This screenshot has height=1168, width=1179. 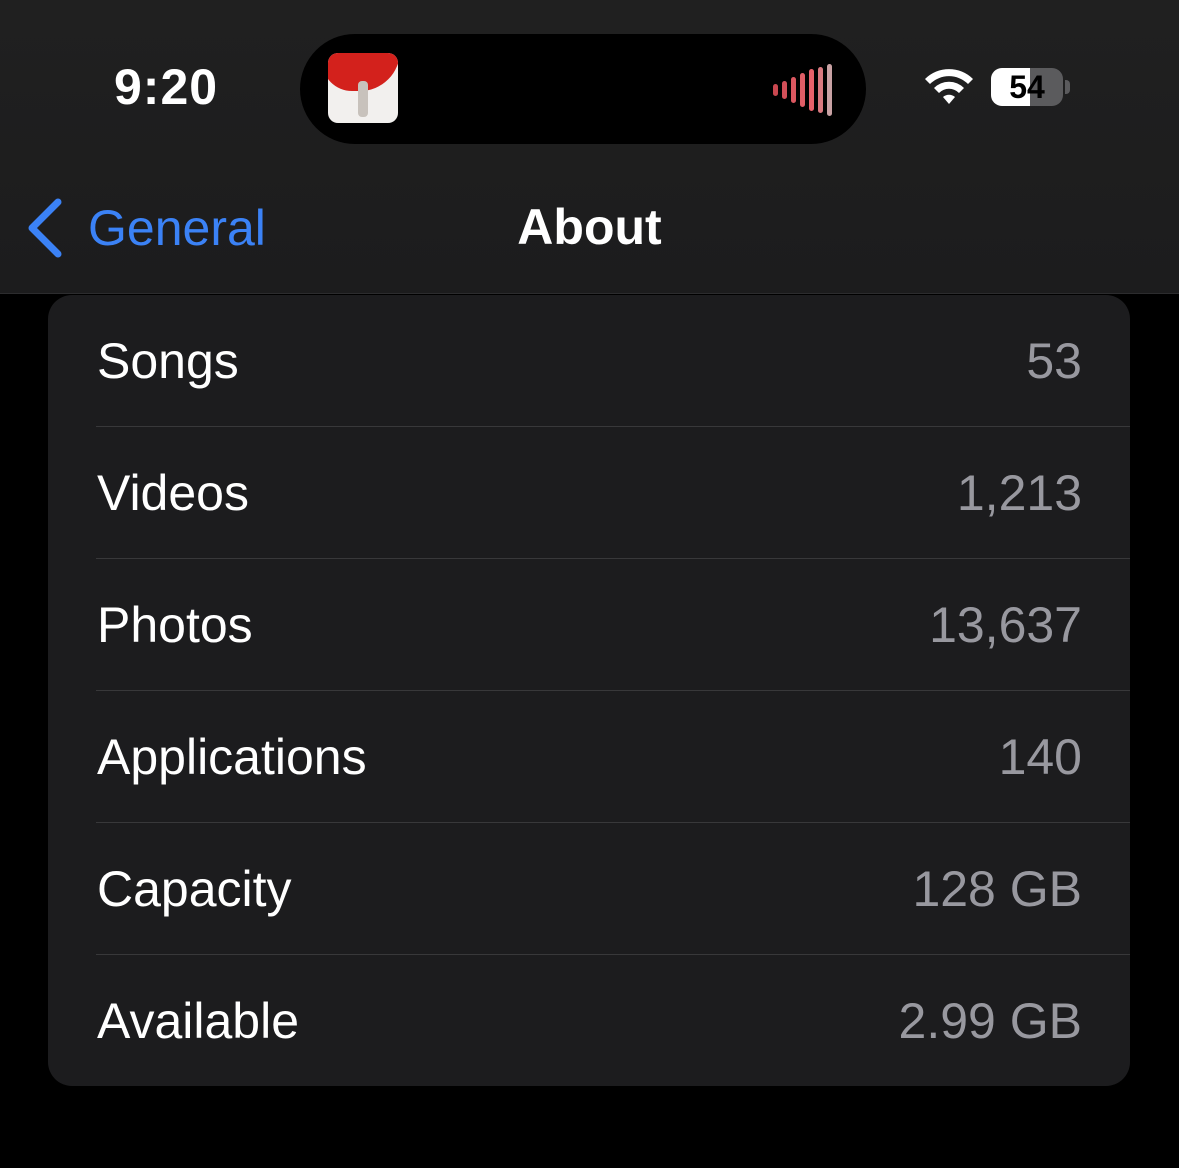 I want to click on row-label: Videos, so click(x=173, y=493).